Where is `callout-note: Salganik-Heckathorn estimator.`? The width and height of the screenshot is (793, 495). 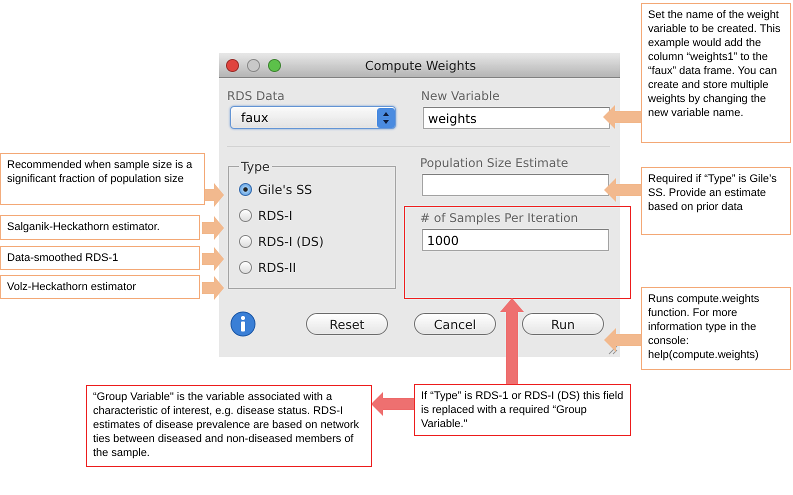
callout-note: Salganik-Heckathorn estimator. is located at coordinates (100, 227).